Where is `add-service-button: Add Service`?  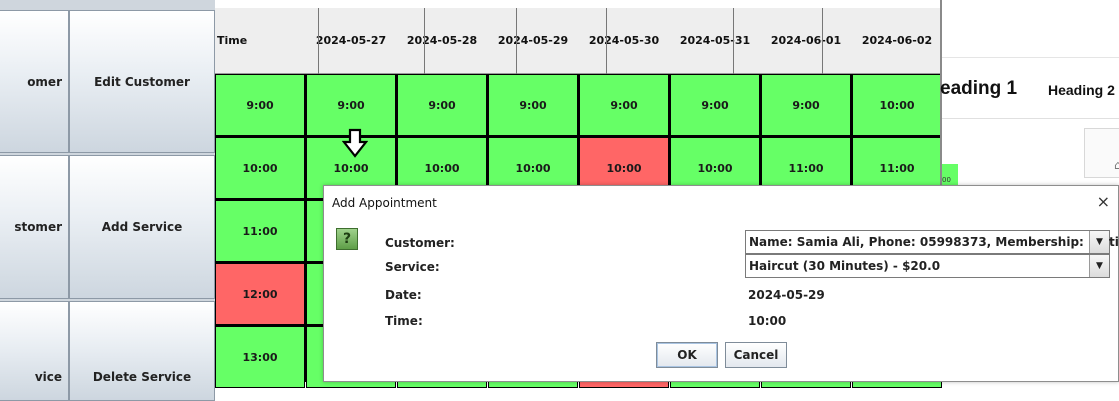 add-service-button: Add Service is located at coordinates (142, 227).